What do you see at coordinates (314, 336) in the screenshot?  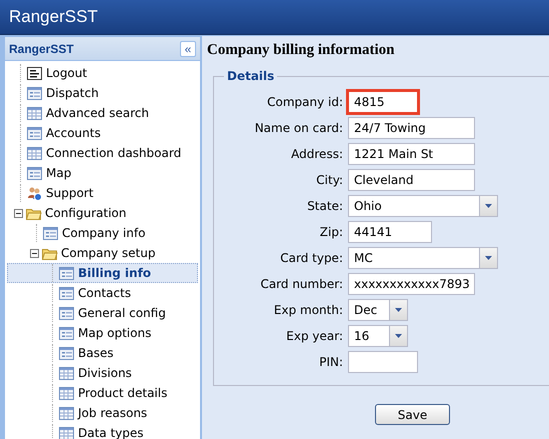 I see `field-label: Exp year:` at bounding box center [314, 336].